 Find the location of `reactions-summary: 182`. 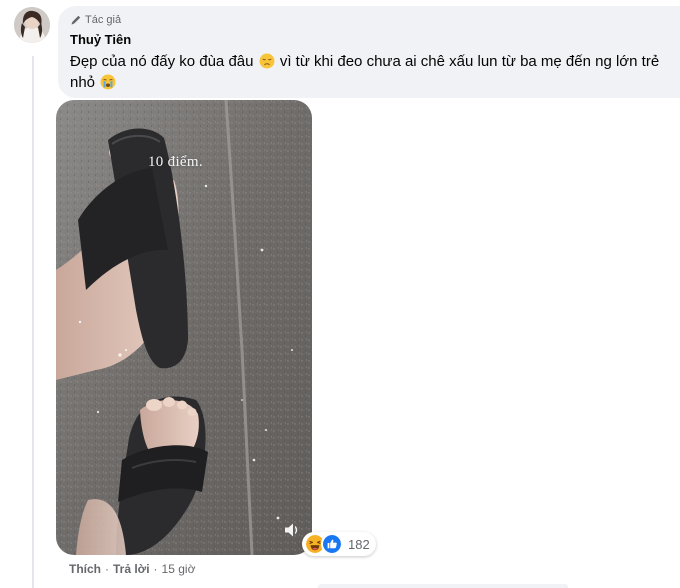

reactions-summary: 182 is located at coordinates (339, 544).